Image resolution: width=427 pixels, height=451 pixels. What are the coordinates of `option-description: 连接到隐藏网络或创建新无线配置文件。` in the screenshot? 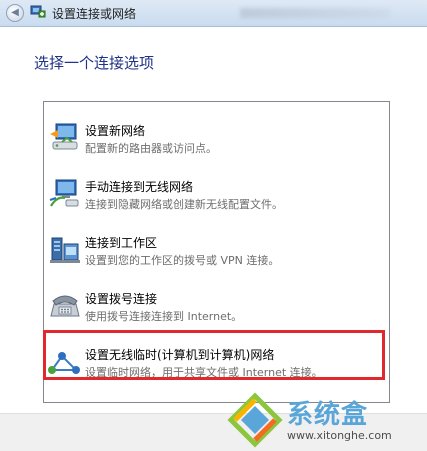 It's located at (184, 204).